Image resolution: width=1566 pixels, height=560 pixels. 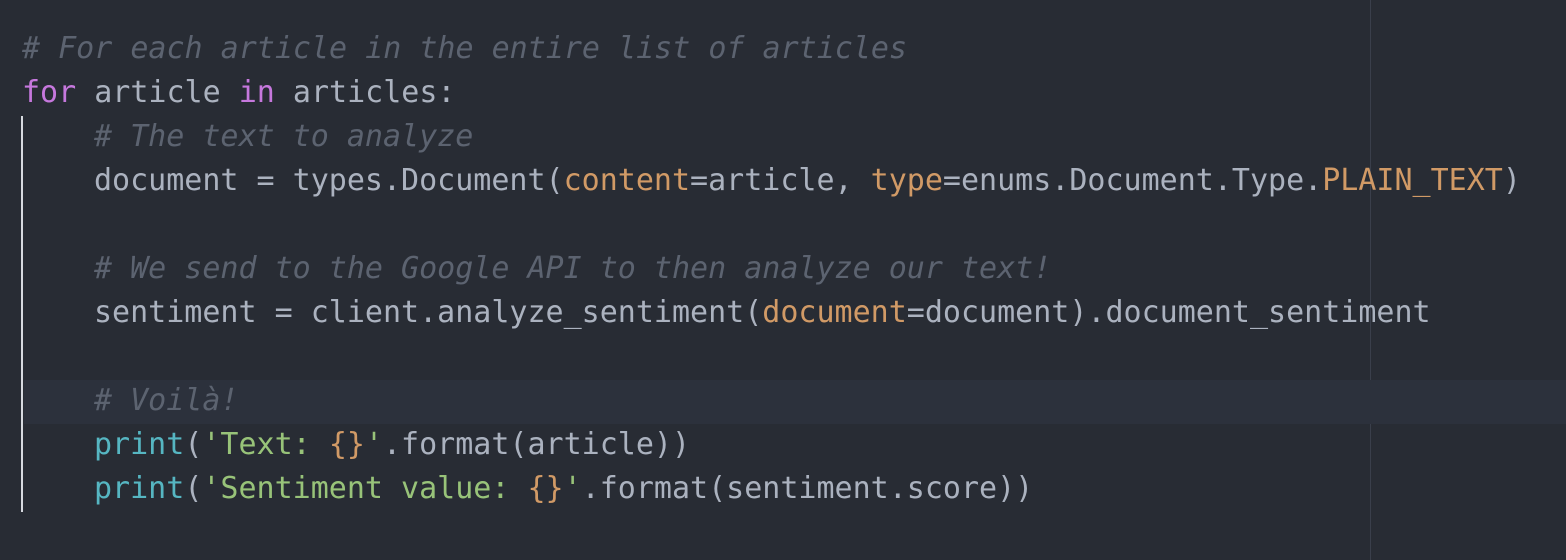 I want to click on comment-text: # The text to analyze, so click(x=284, y=136).